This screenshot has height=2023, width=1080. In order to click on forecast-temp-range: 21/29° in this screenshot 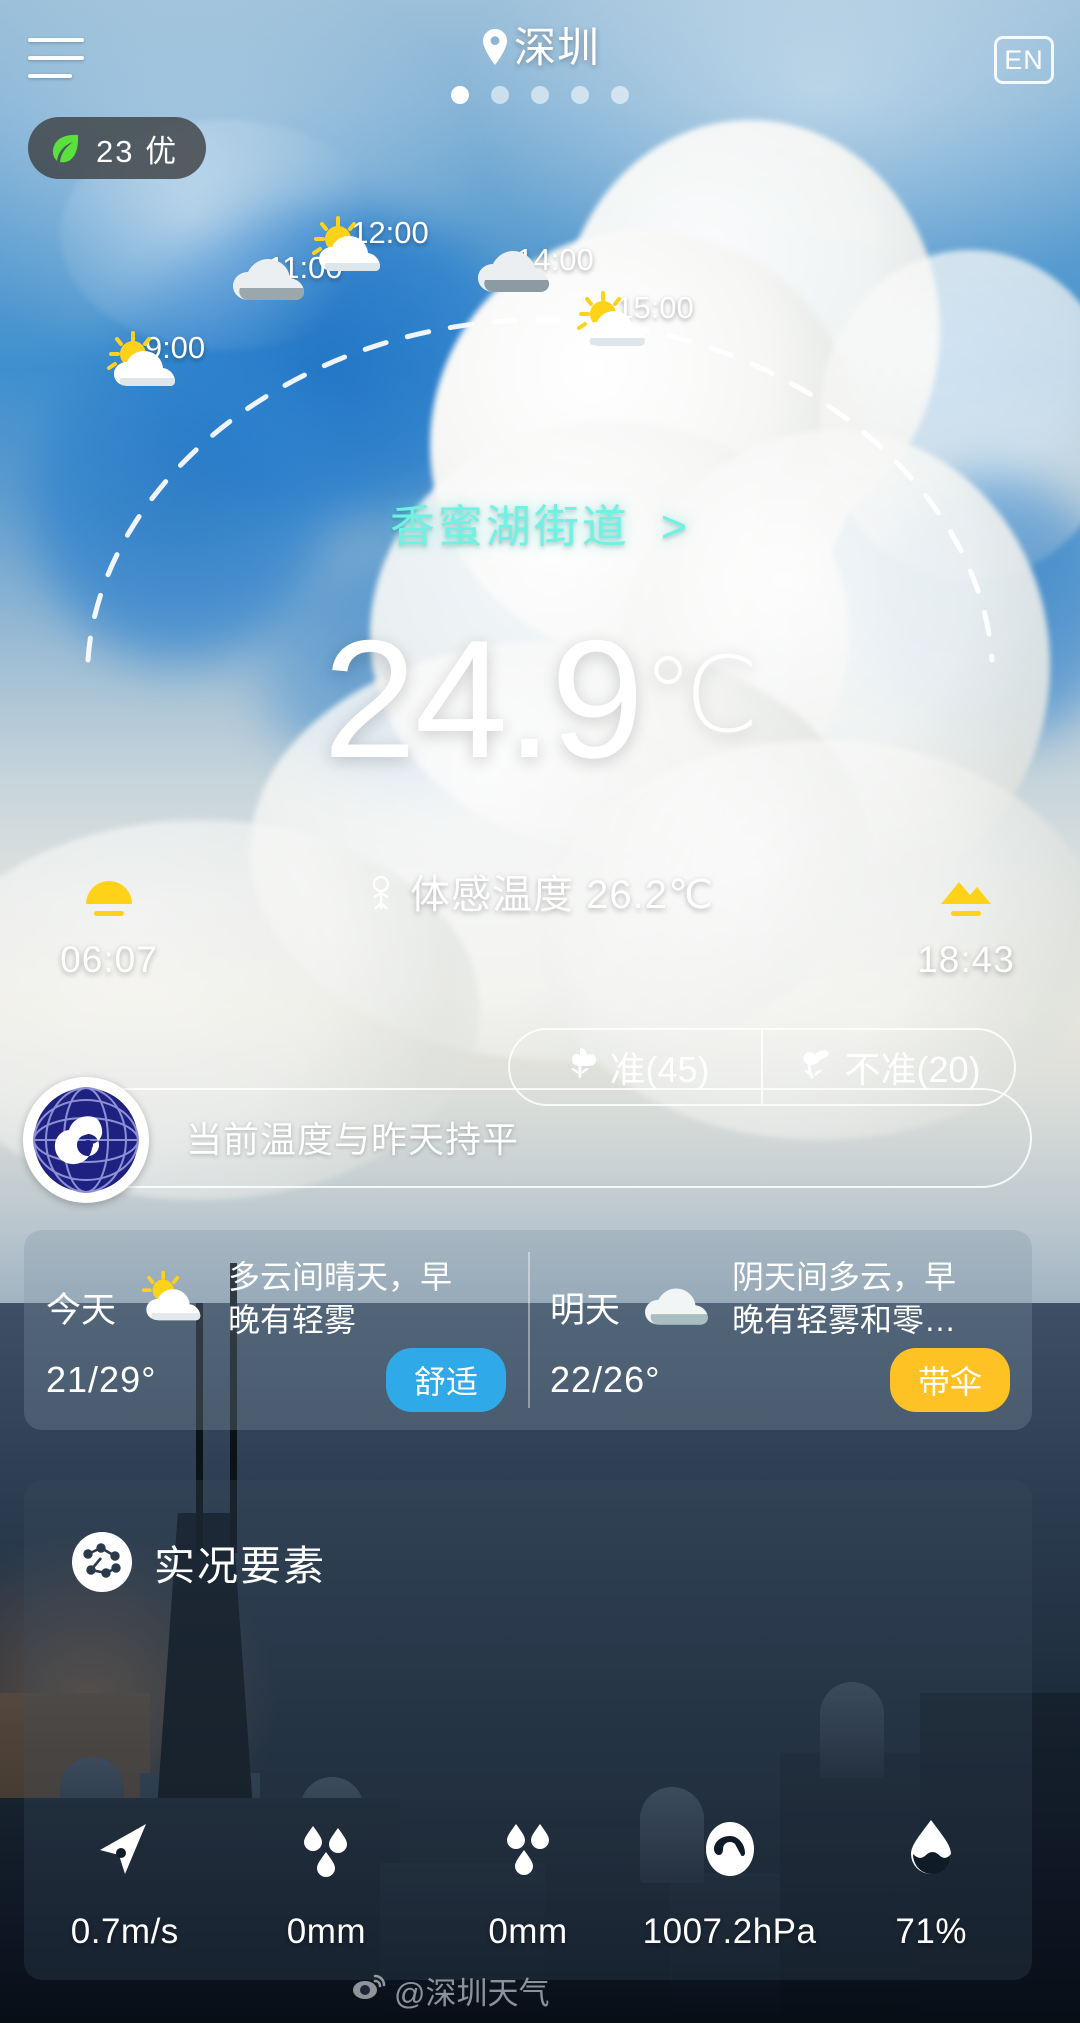, I will do `click(101, 1379)`.